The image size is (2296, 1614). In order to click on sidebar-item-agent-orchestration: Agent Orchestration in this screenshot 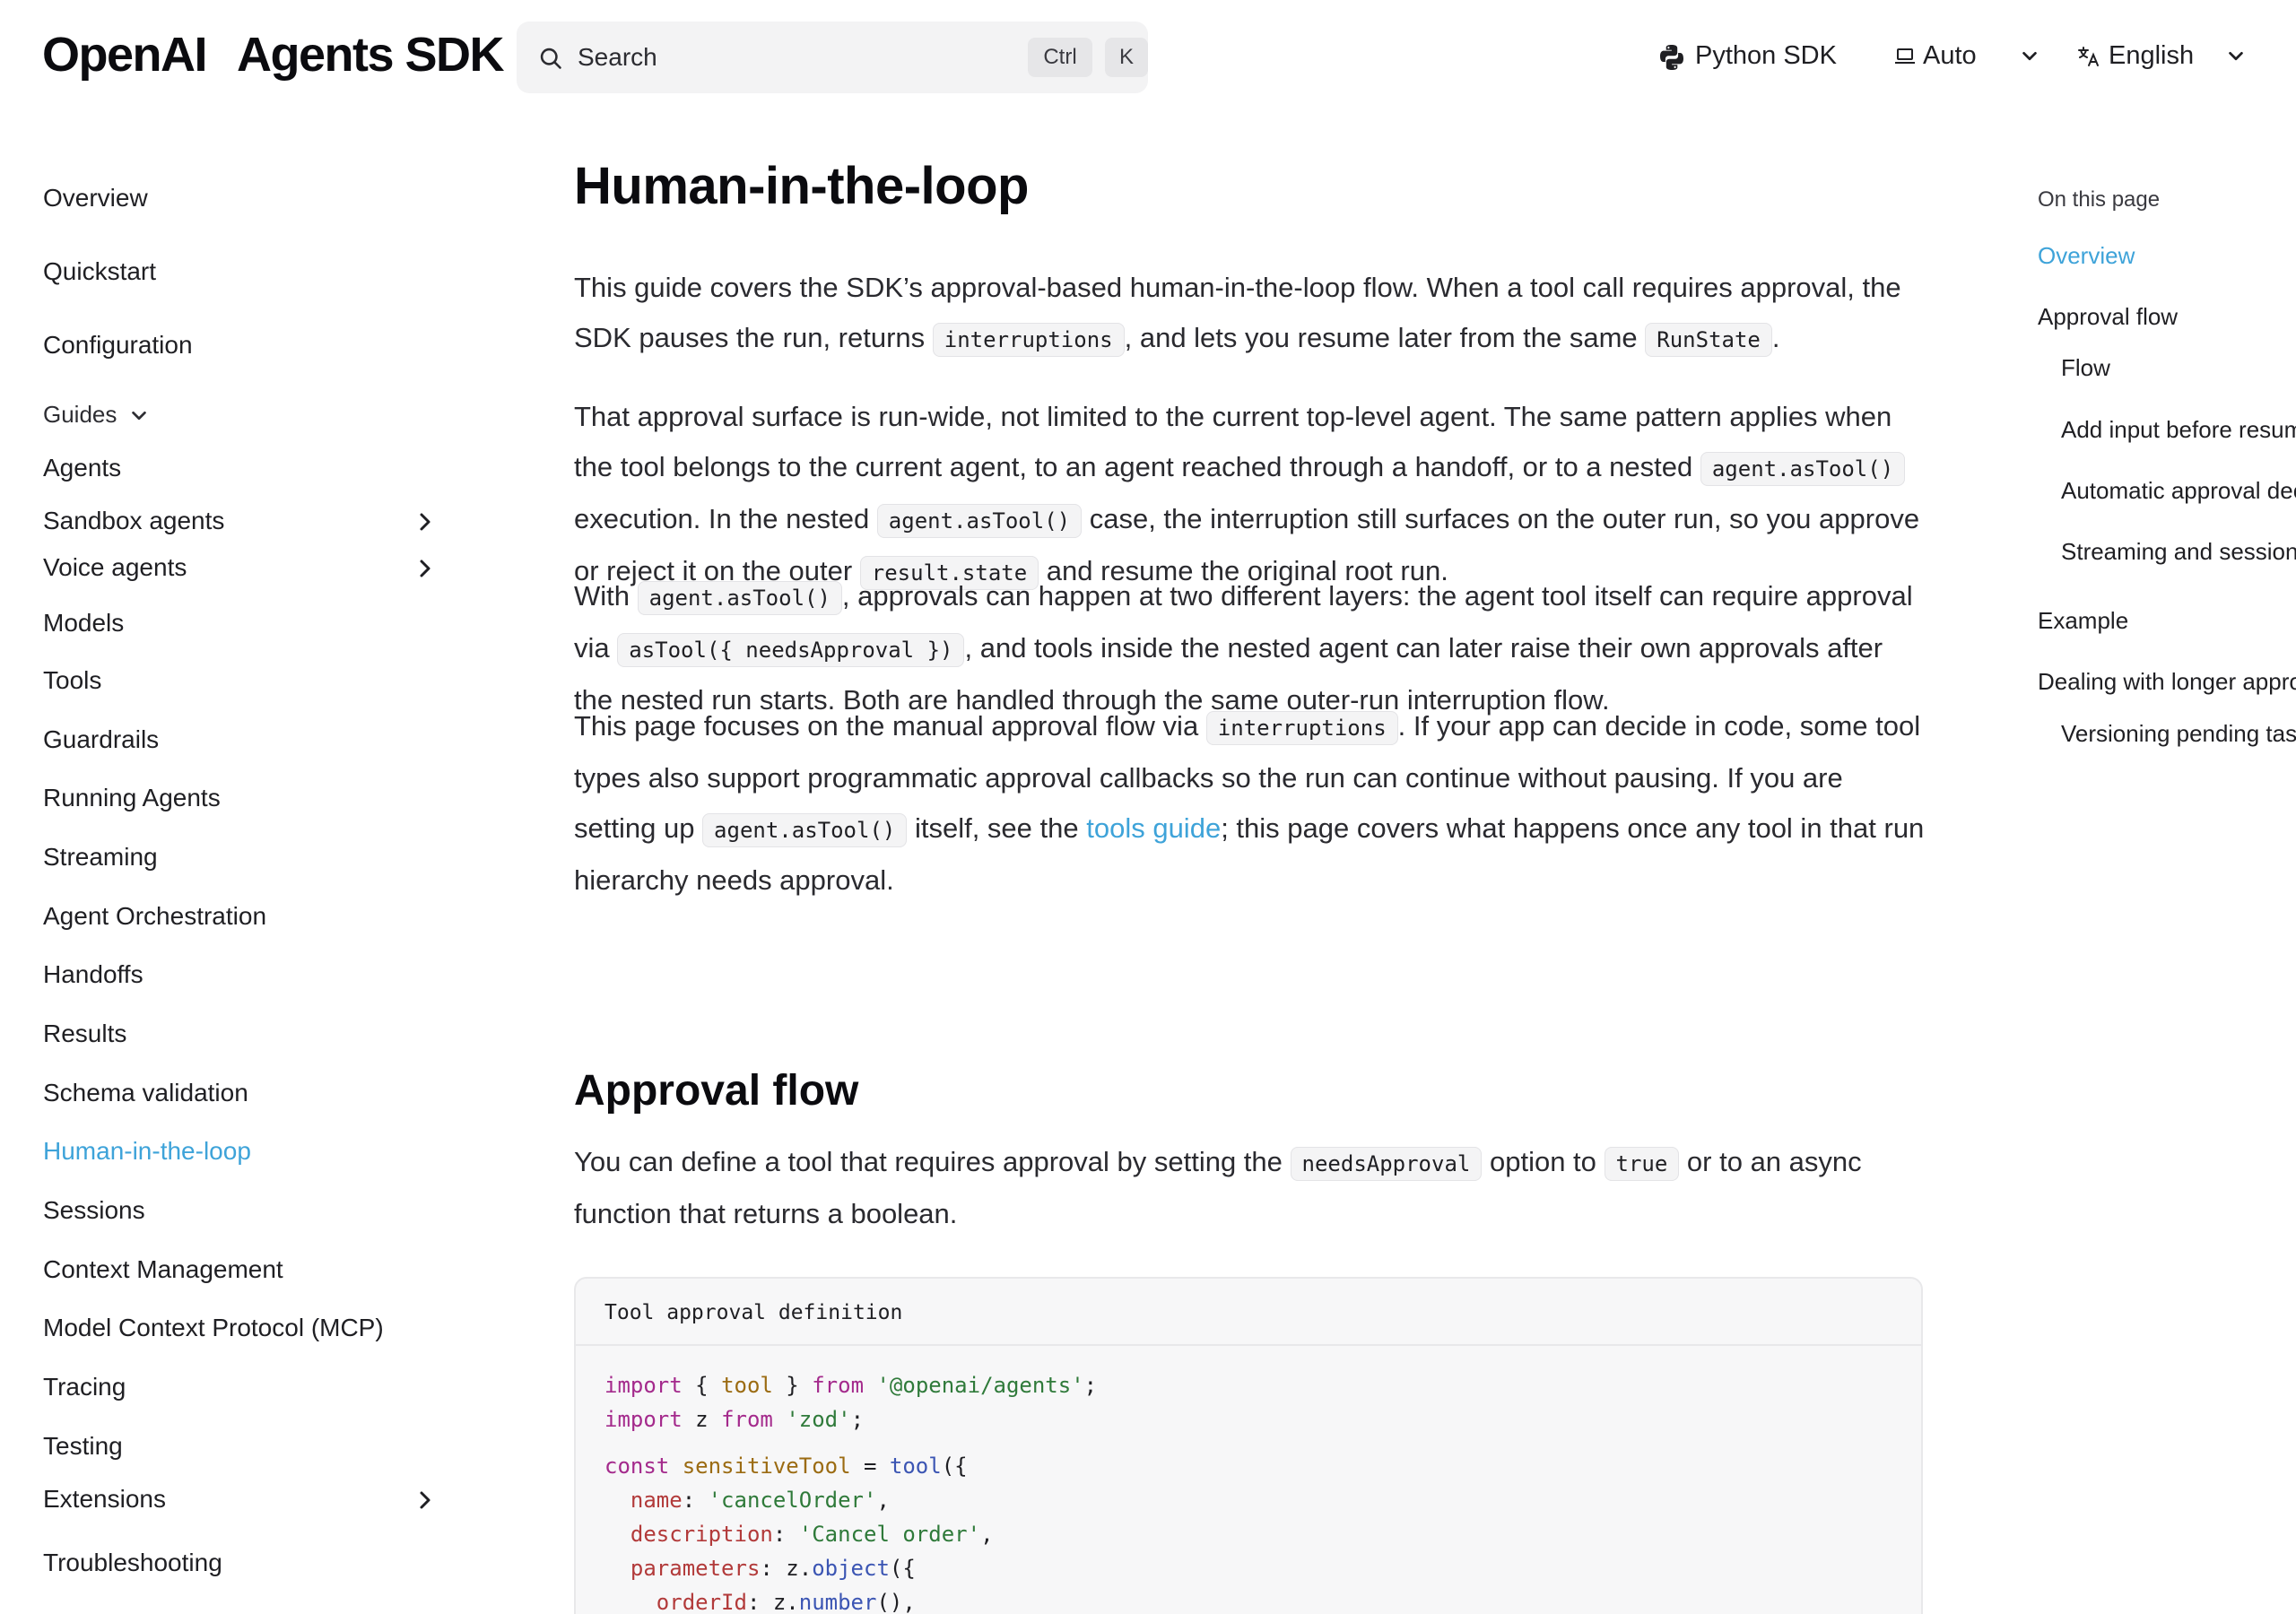, I will do `click(154, 916)`.